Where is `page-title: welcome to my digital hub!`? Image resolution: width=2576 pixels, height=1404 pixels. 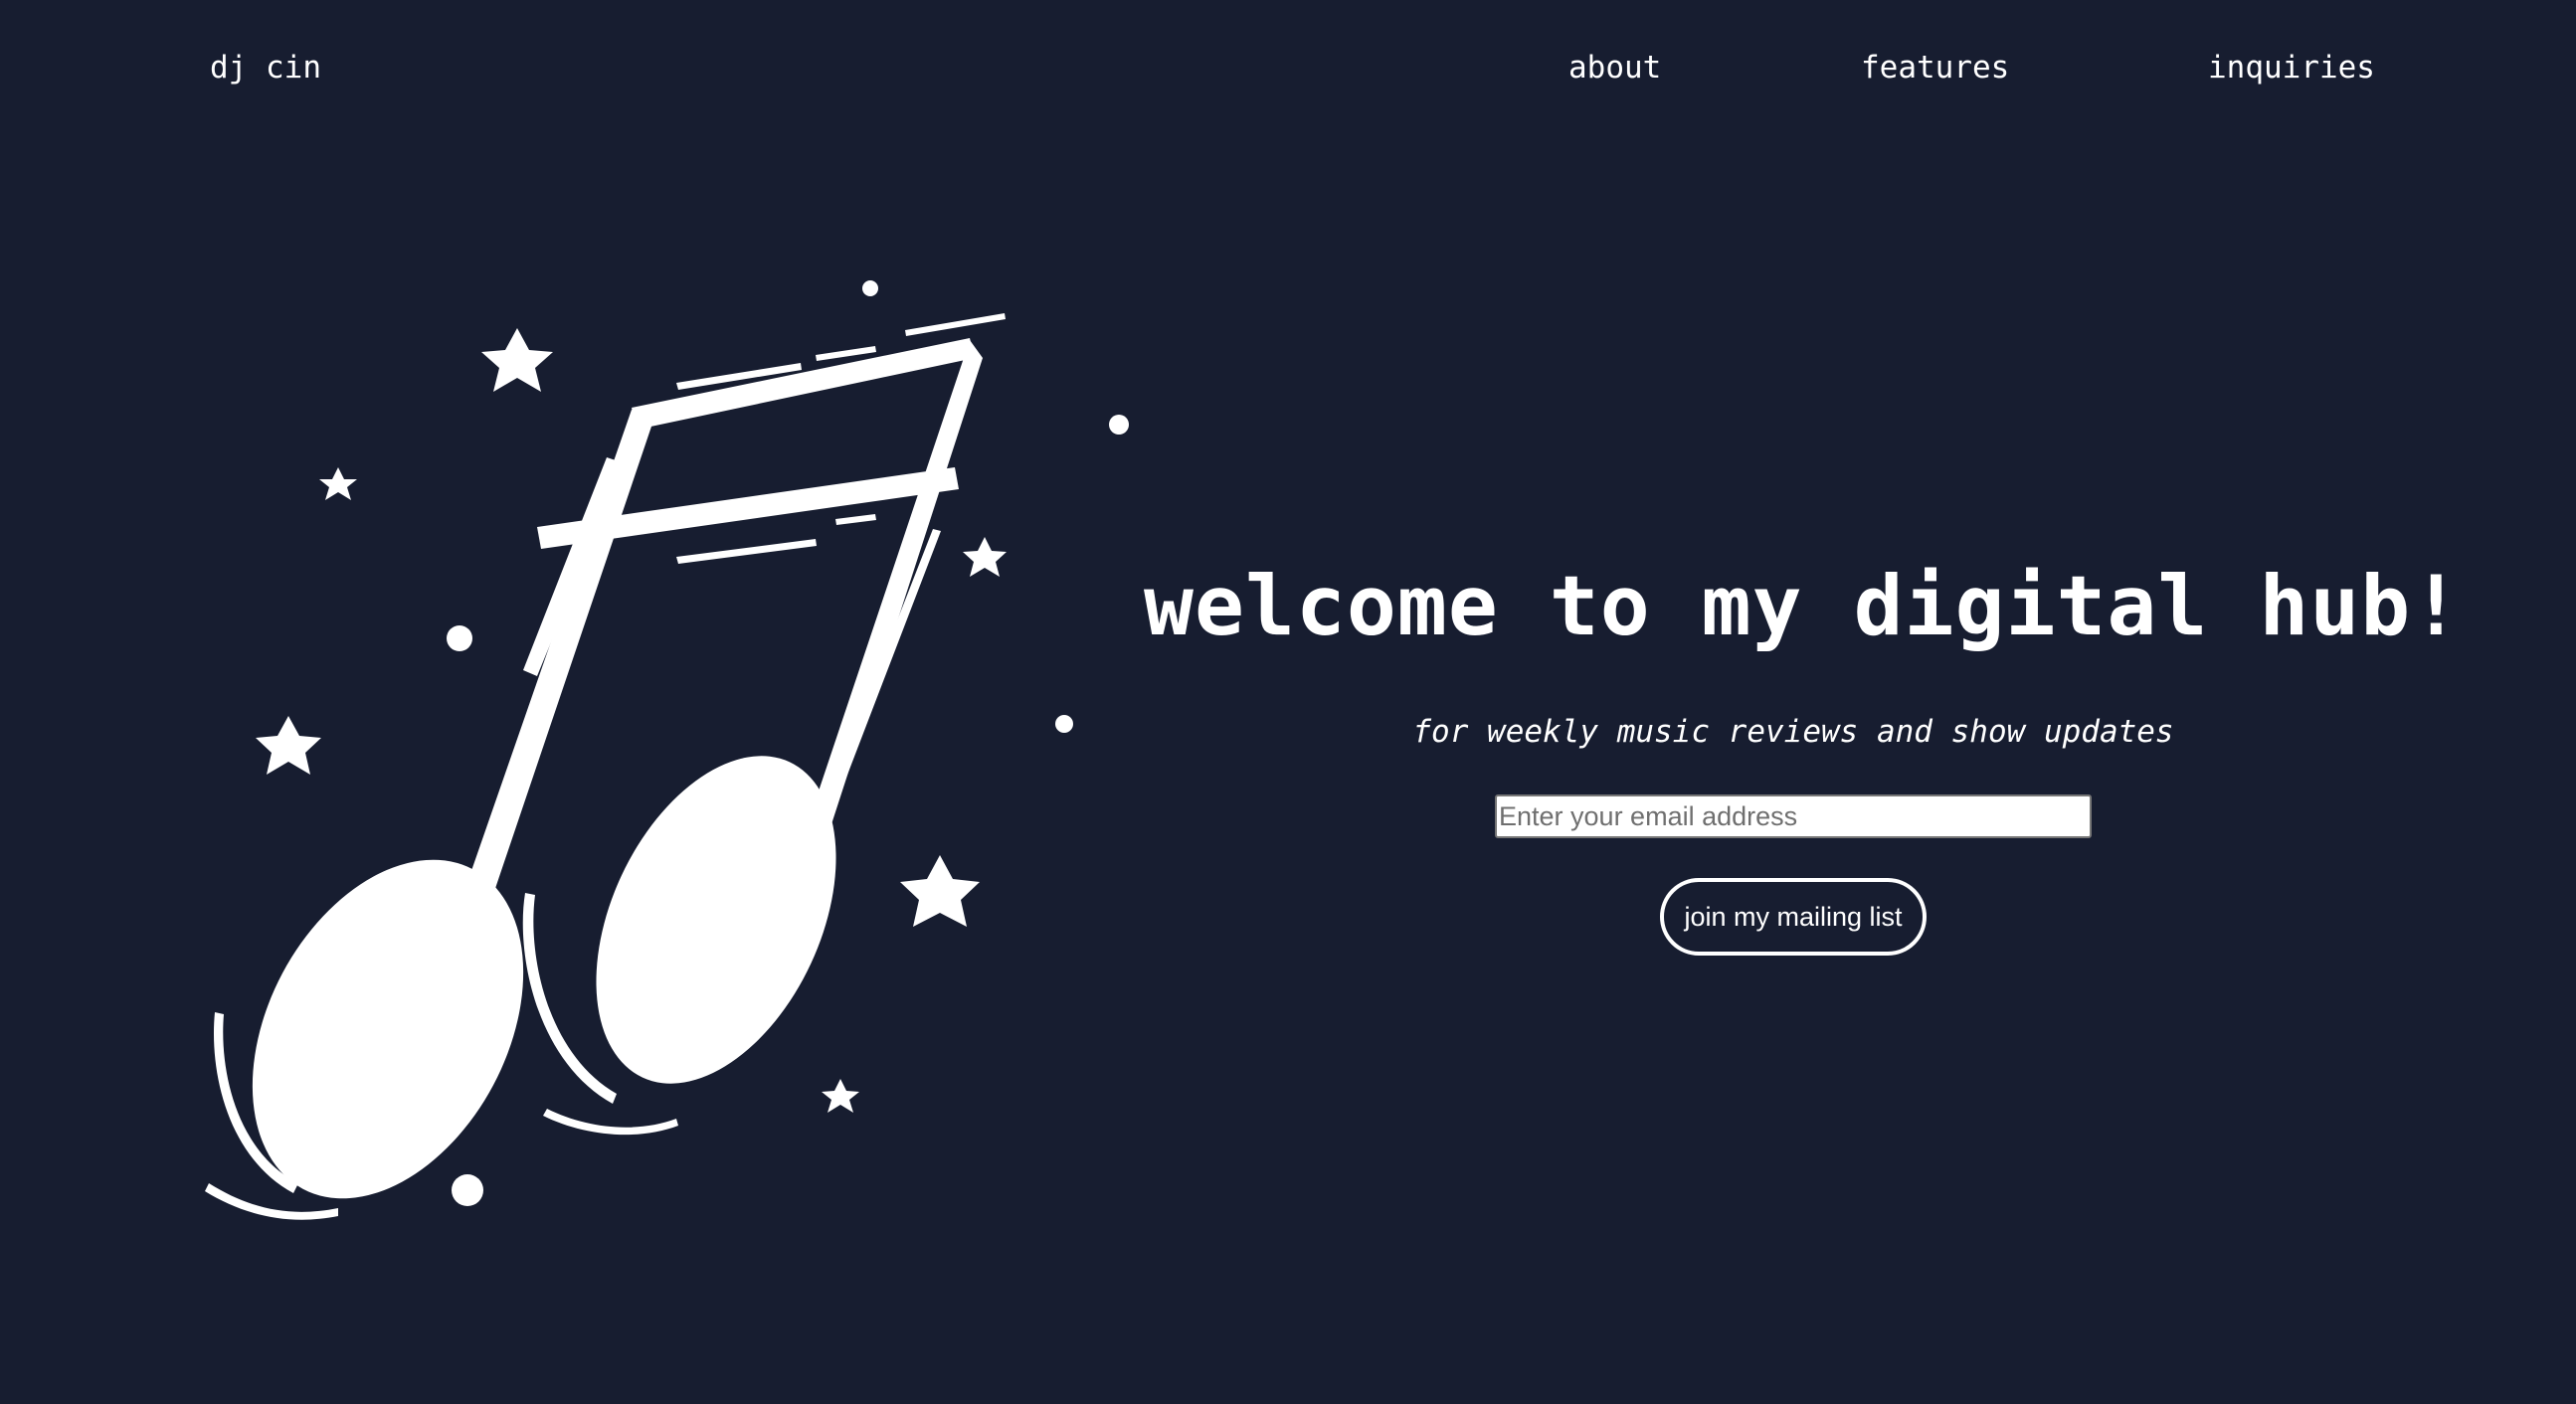 page-title: welcome to my digital hub! is located at coordinates (1803, 606).